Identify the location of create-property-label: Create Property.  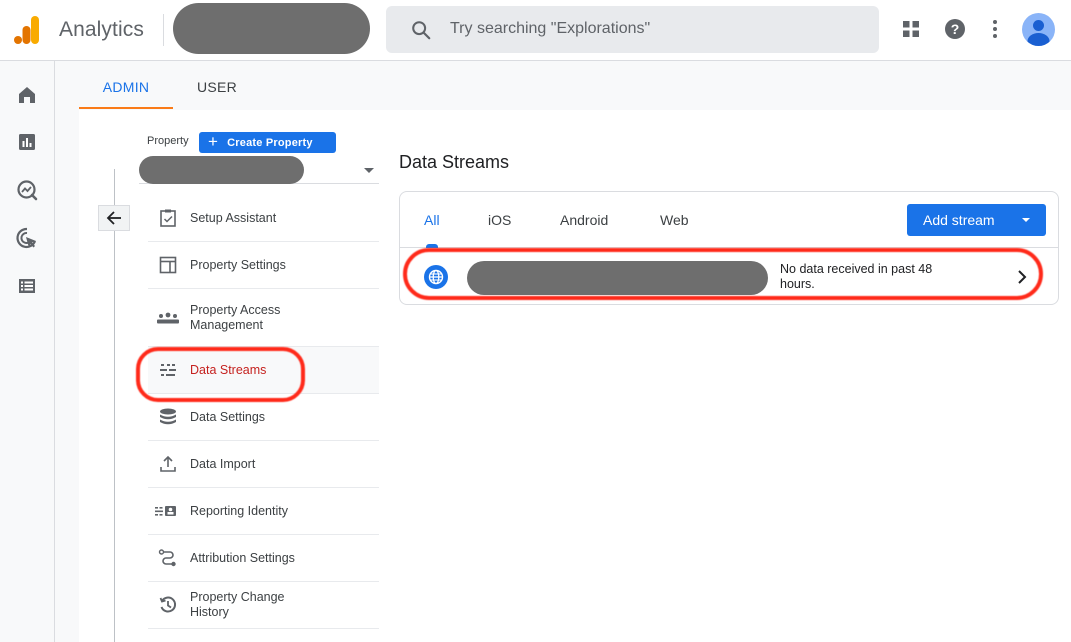
(270, 142).